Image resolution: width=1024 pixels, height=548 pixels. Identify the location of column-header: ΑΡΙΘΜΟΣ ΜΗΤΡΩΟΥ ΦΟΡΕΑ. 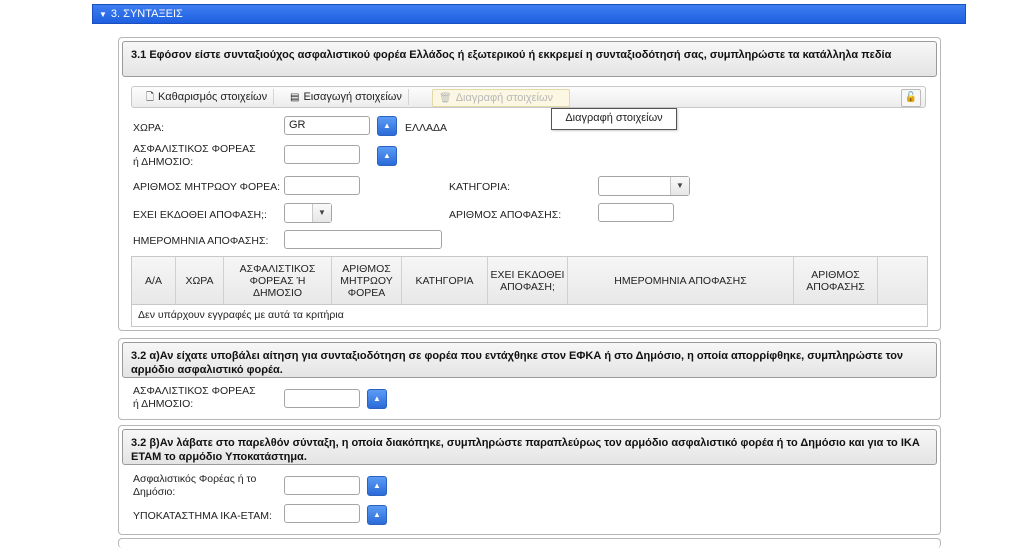
(367, 280).